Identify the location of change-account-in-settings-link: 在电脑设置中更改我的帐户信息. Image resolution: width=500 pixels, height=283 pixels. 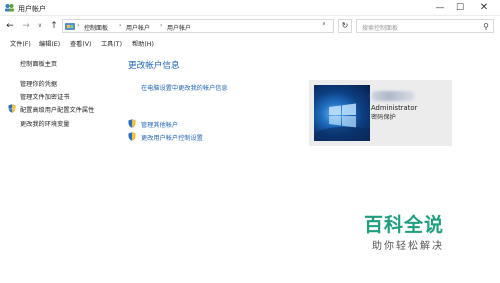
(184, 87).